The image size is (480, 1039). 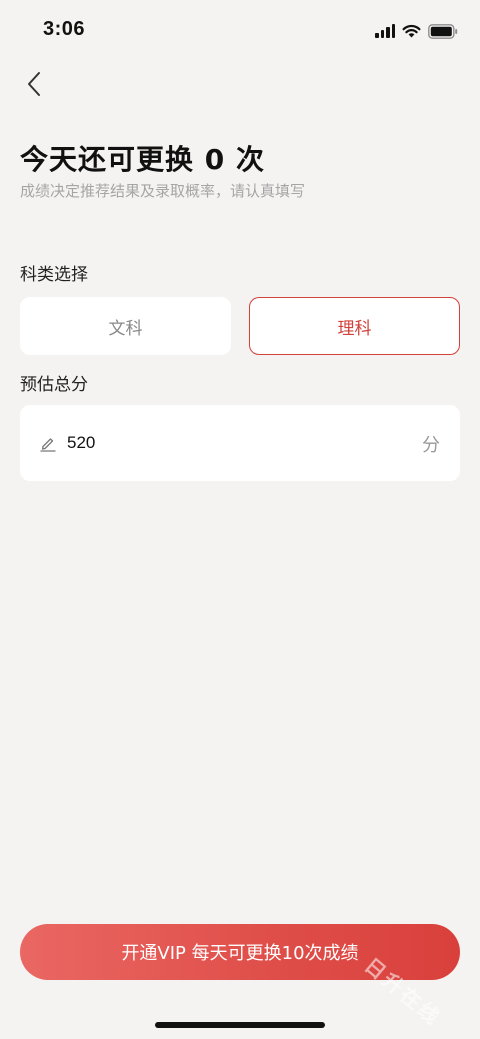 What do you see at coordinates (125, 326) in the screenshot?
I see `subject-option-liberal-arts: 文科` at bounding box center [125, 326].